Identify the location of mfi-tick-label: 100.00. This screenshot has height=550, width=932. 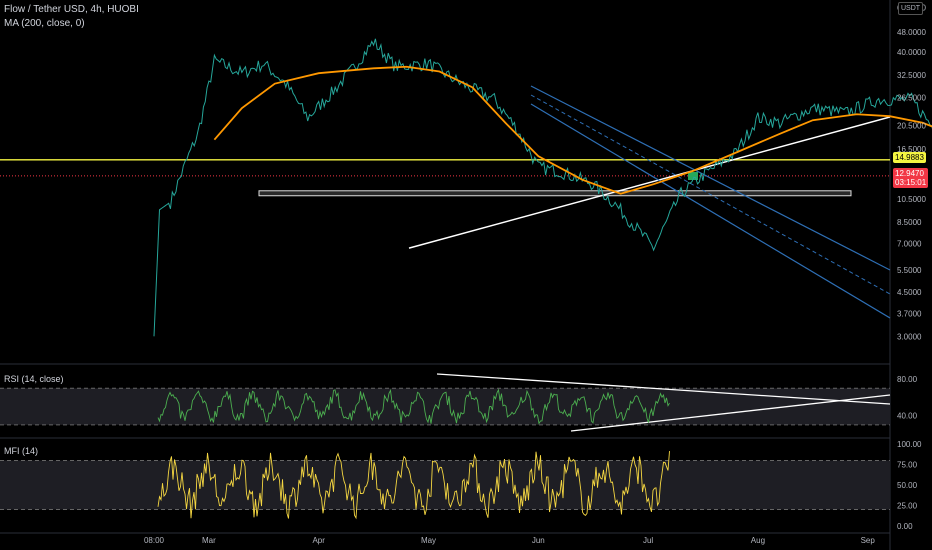
(909, 444).